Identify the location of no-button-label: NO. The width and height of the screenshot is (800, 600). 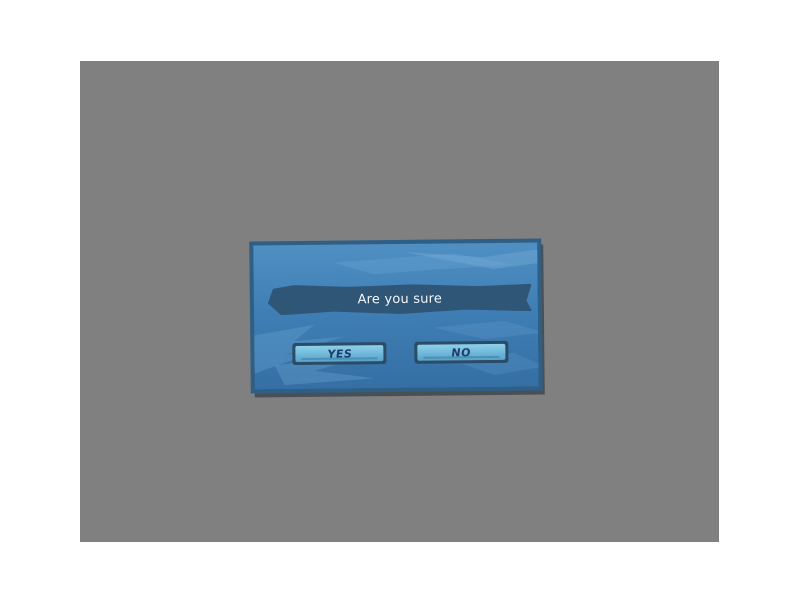
(461, 352).